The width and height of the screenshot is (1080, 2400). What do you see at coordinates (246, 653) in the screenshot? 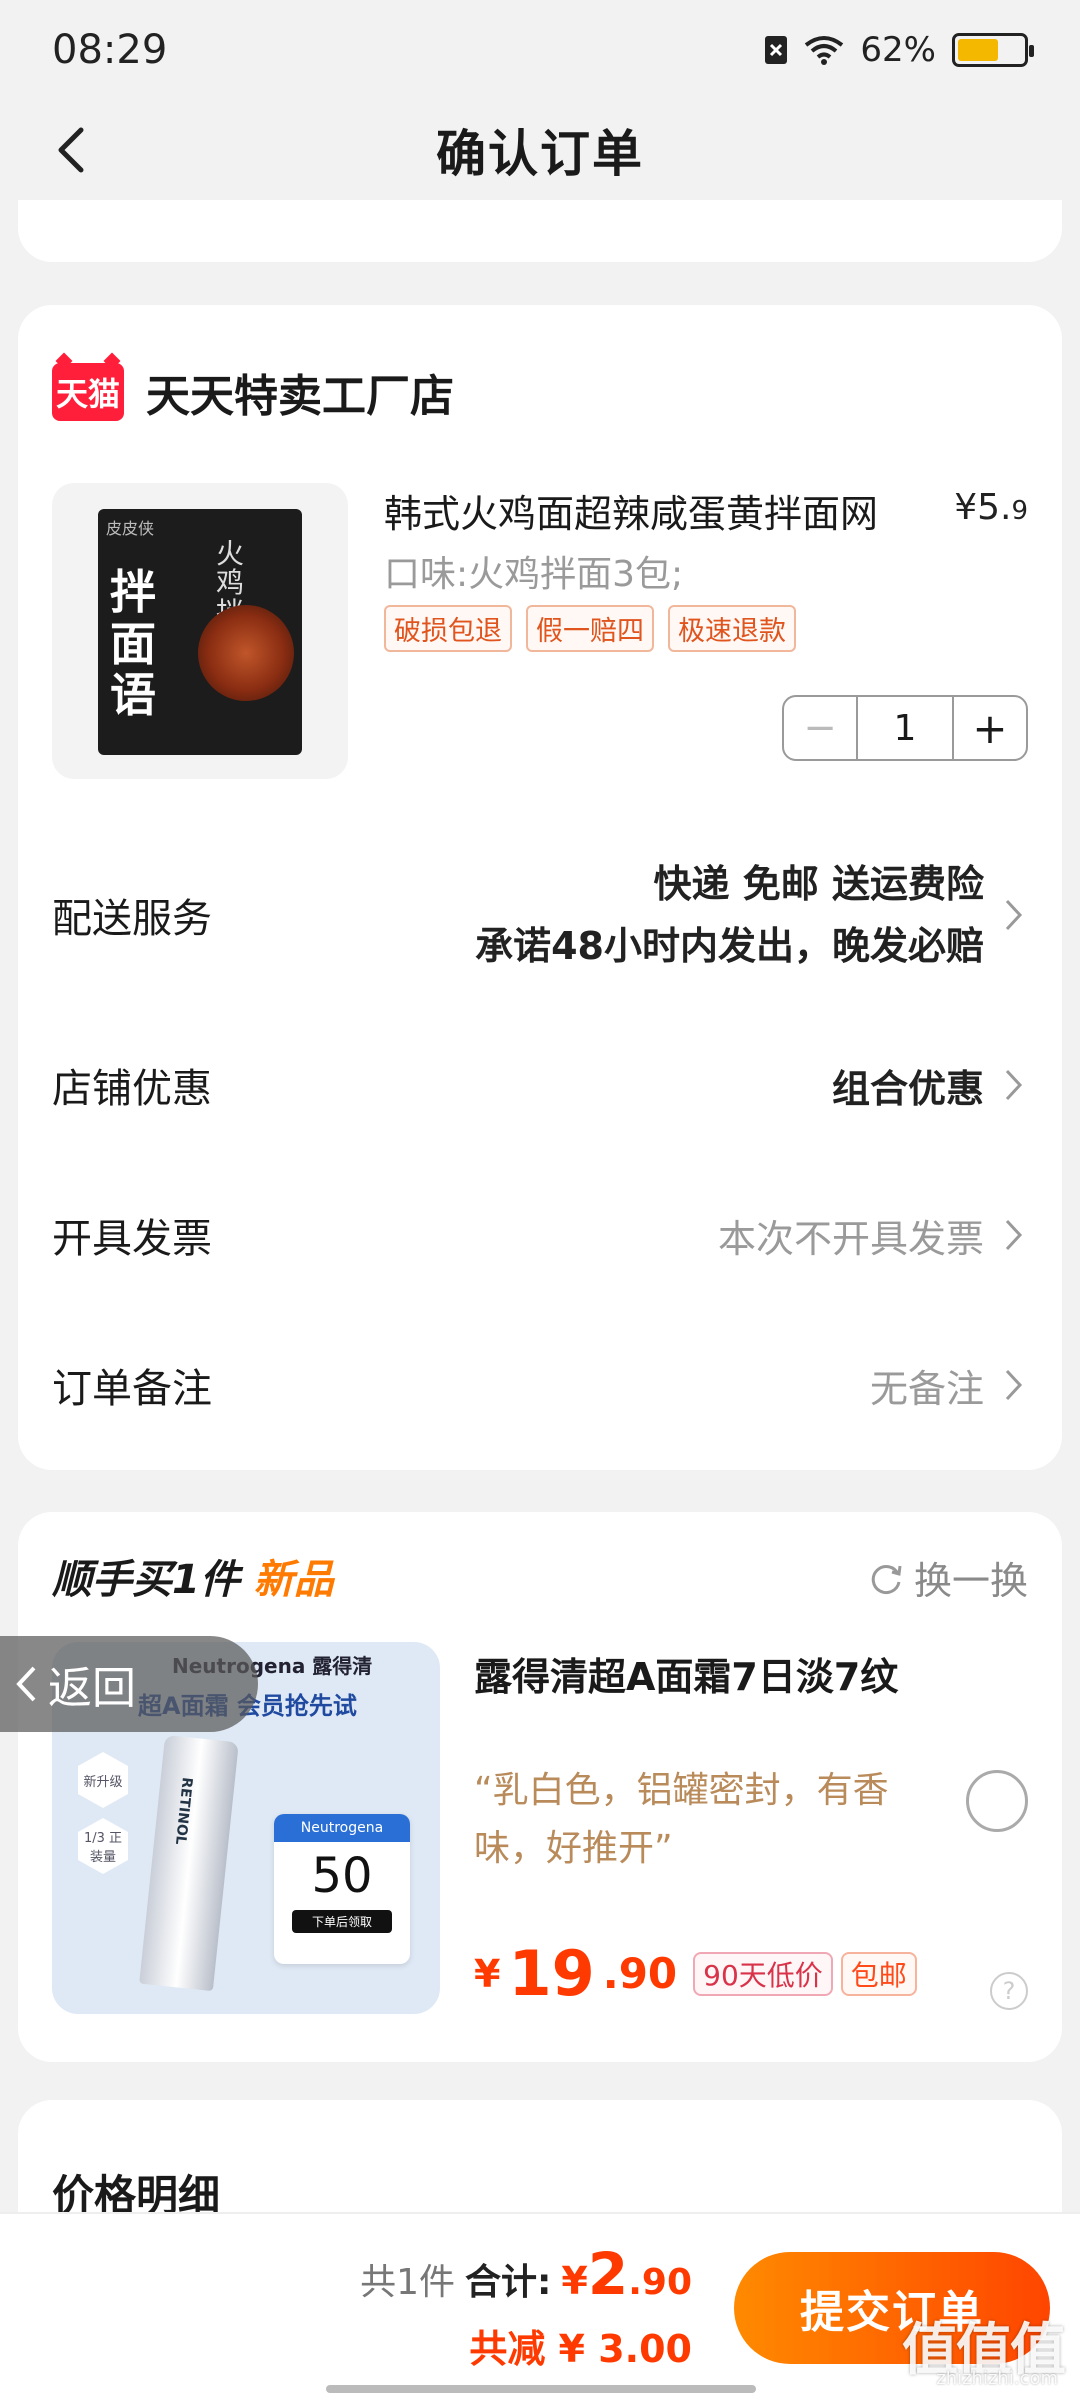
I see `noodle-graphic` at bounding box center [246, 653].